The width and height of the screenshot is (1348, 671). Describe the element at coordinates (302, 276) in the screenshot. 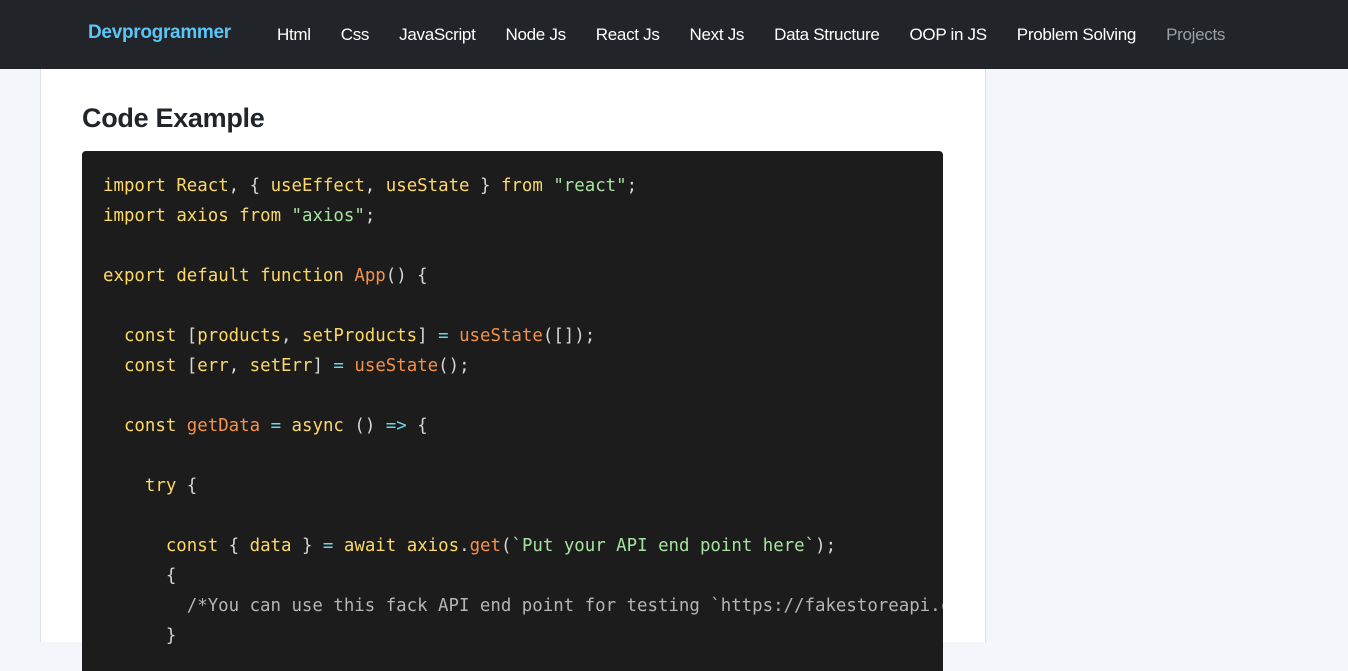

I see `code-token: function` at that location.